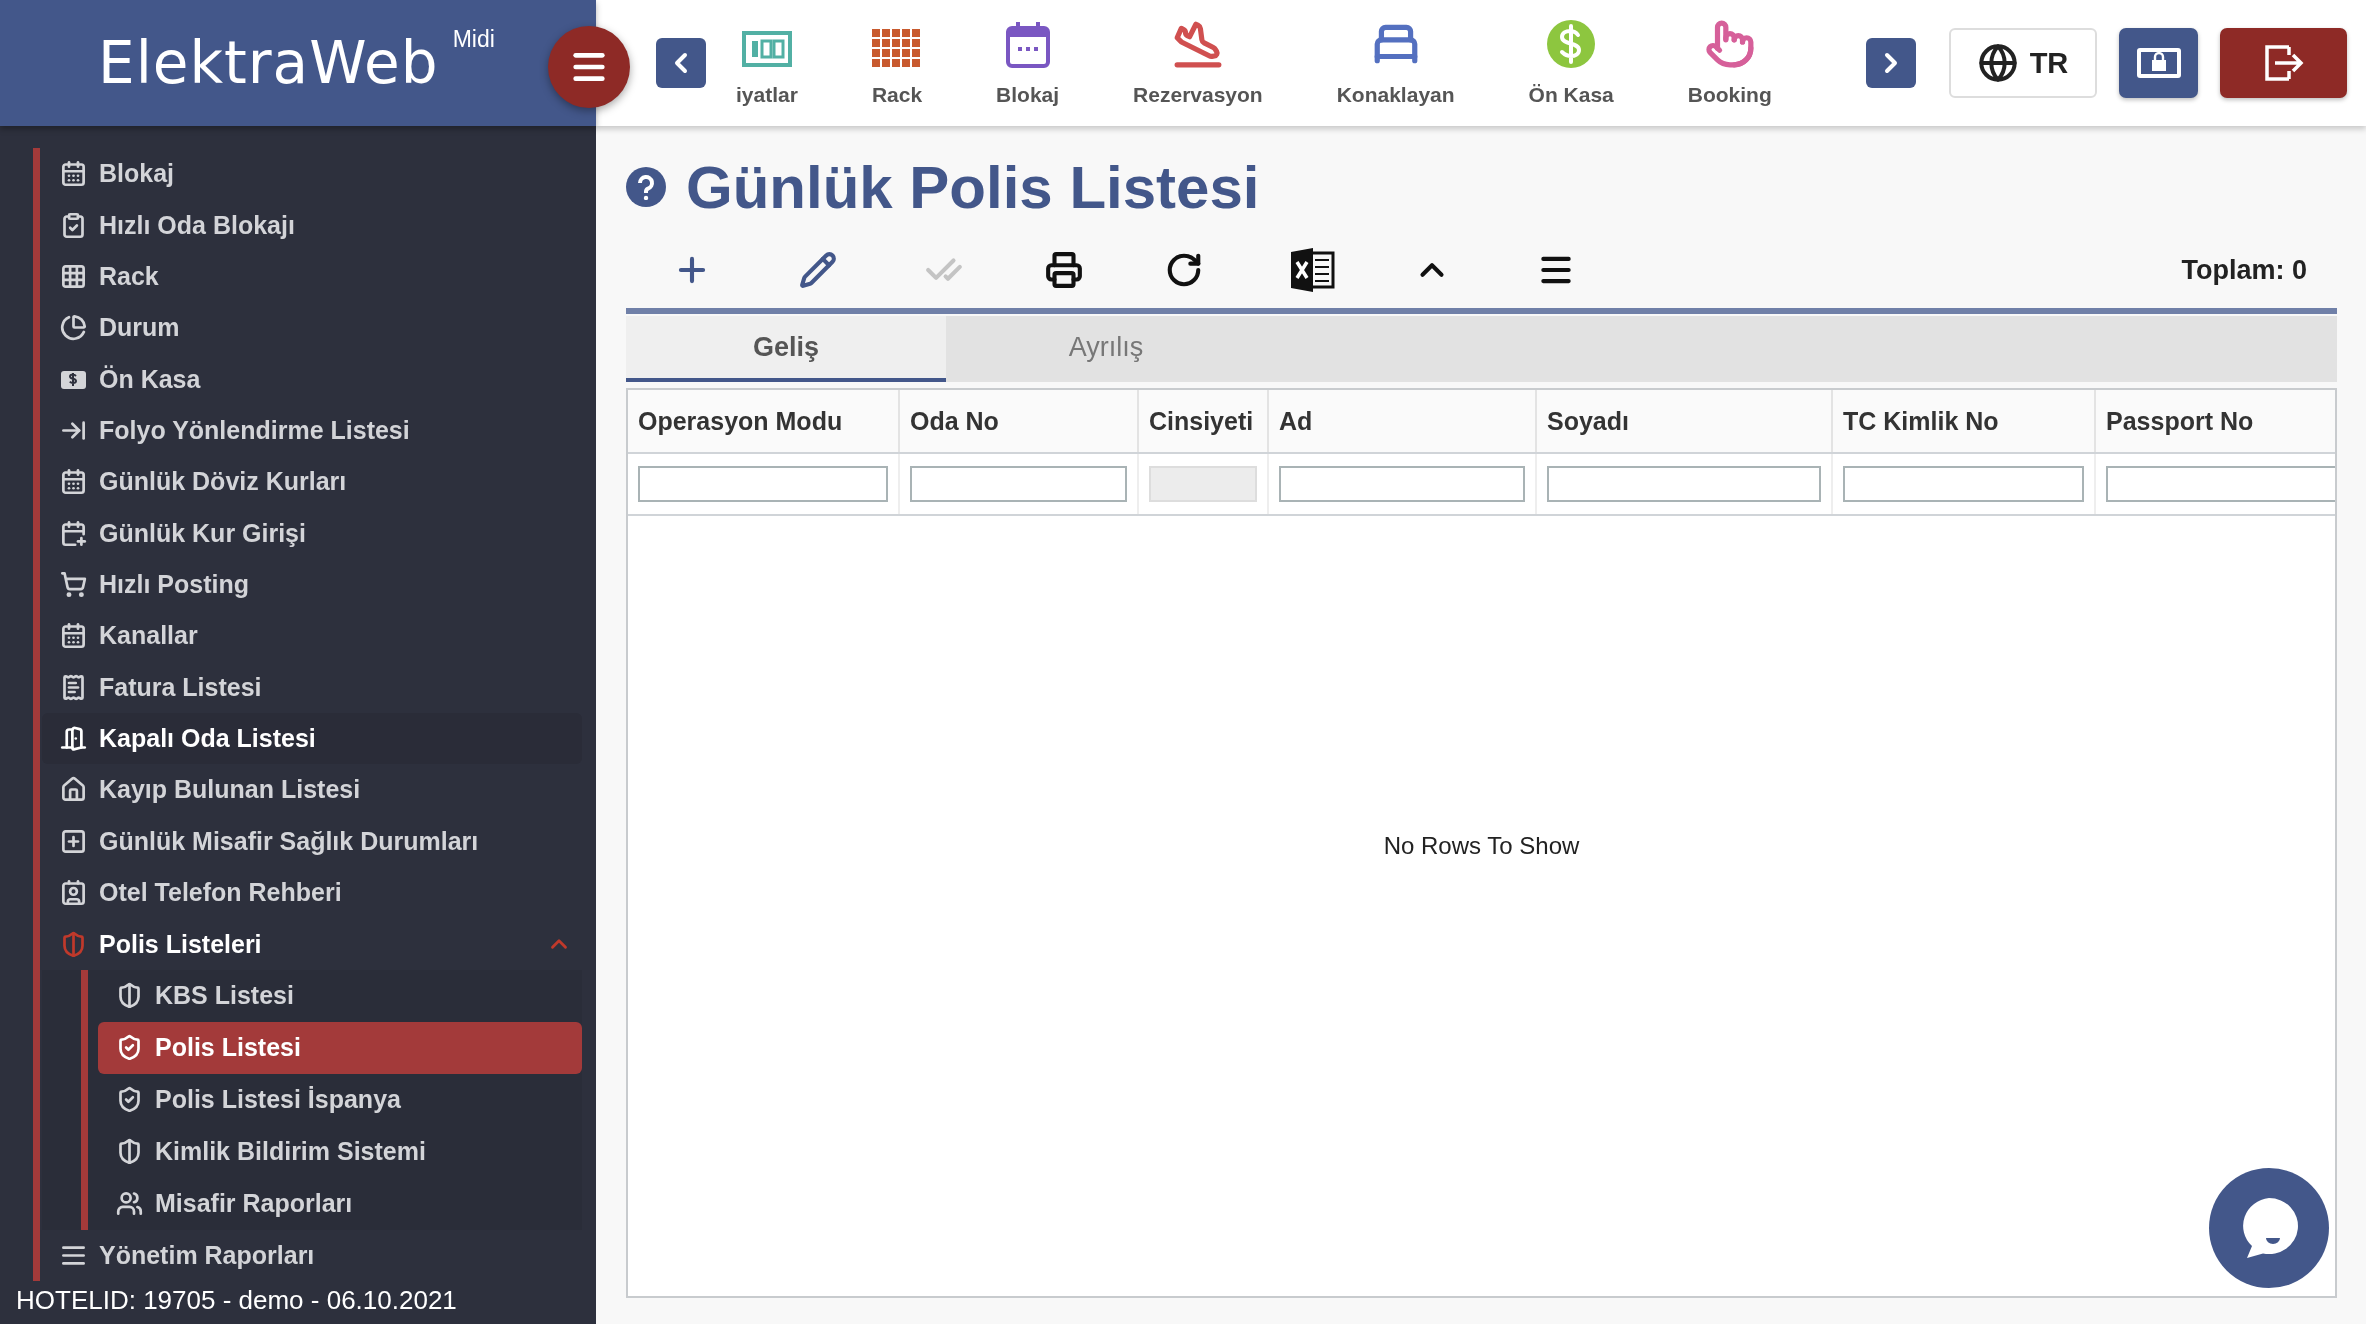  Describe the element at coordinates (312, 893) in the screenshot. I see `sidebar-item: Otel Telefon Rehberi` at that location.